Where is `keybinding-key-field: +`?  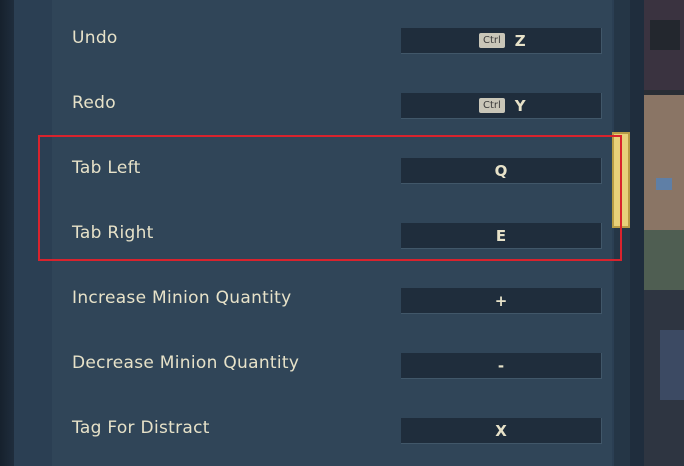 keybinding-key-field: + is located at coordinates (501, 301).